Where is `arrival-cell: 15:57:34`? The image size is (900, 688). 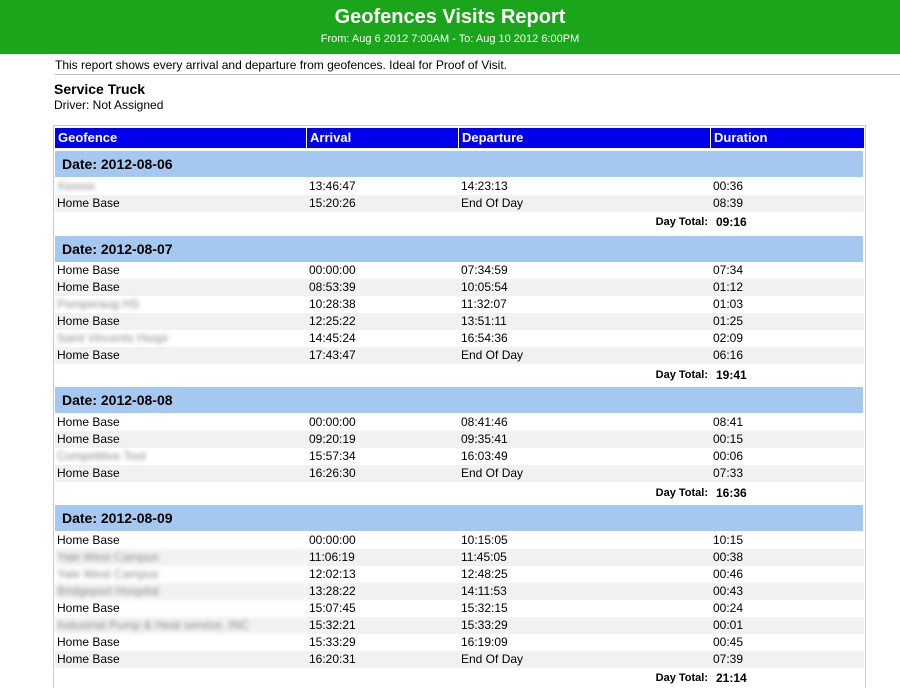
arrival-cell: 15:57:34 is located at coordinates (332, 456).